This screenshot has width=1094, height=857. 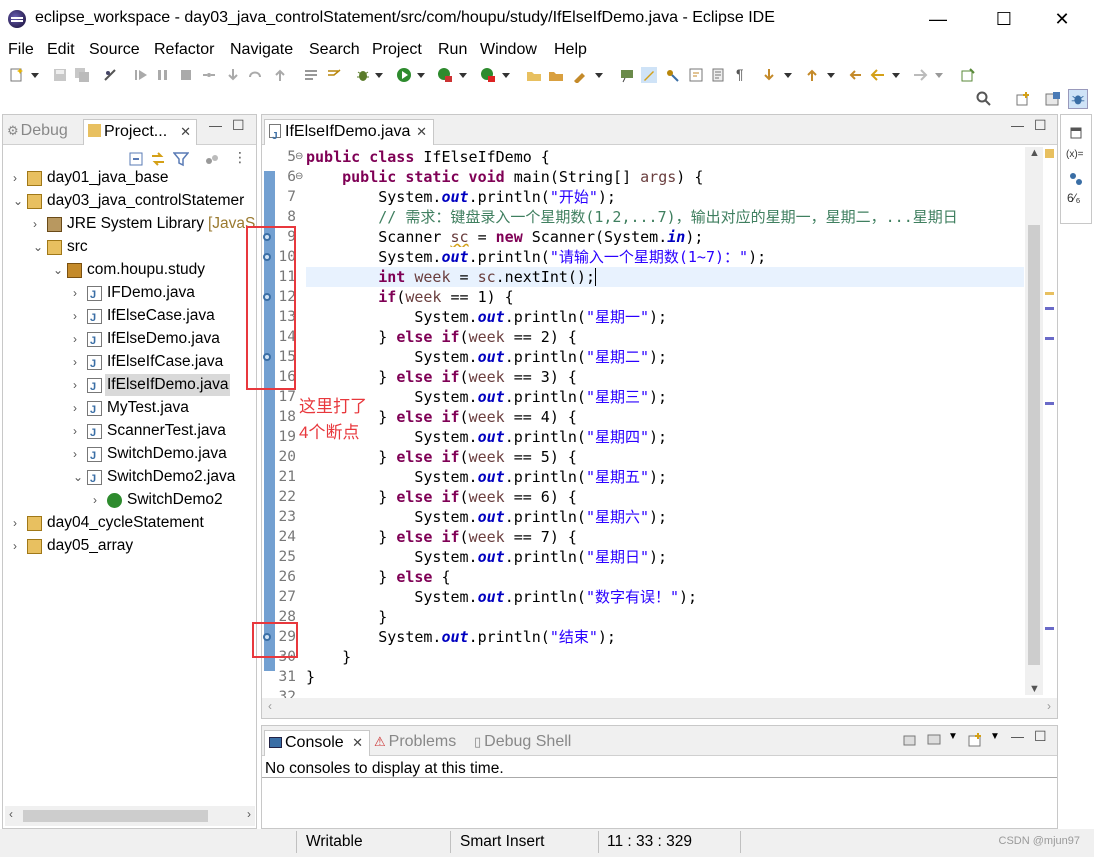 I want to click on menu-file: File, so click(x=21, y=50).